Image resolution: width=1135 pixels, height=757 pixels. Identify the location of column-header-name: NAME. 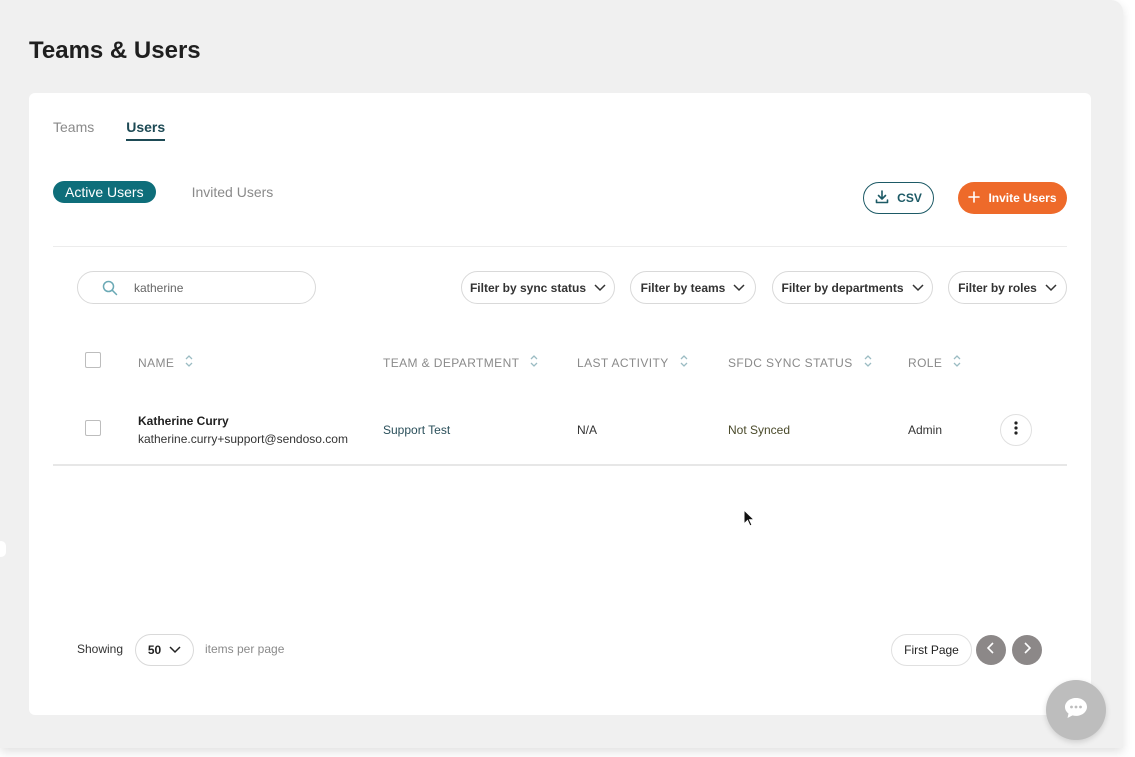
(166, 362).